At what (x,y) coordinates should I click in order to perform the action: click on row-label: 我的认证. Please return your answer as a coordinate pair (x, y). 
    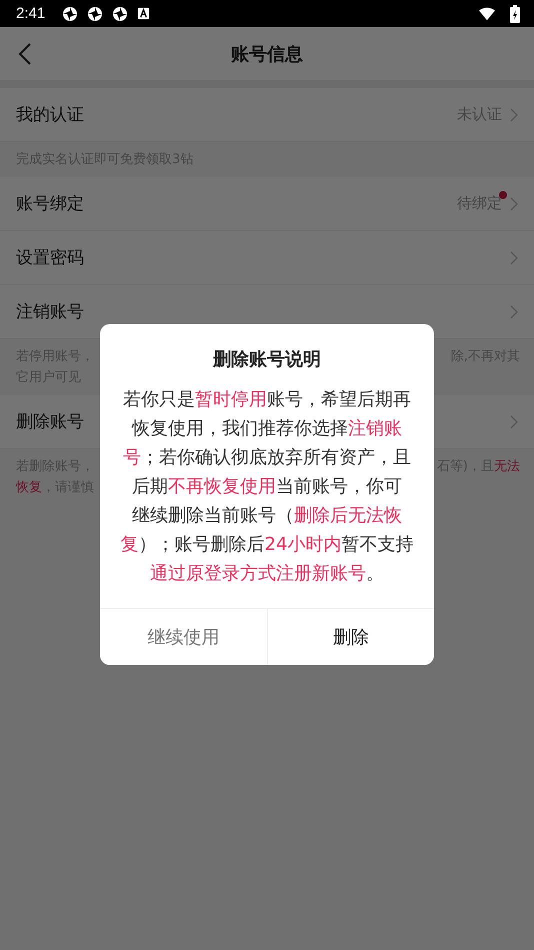
    Looking at the image, I should click on (50, 115).